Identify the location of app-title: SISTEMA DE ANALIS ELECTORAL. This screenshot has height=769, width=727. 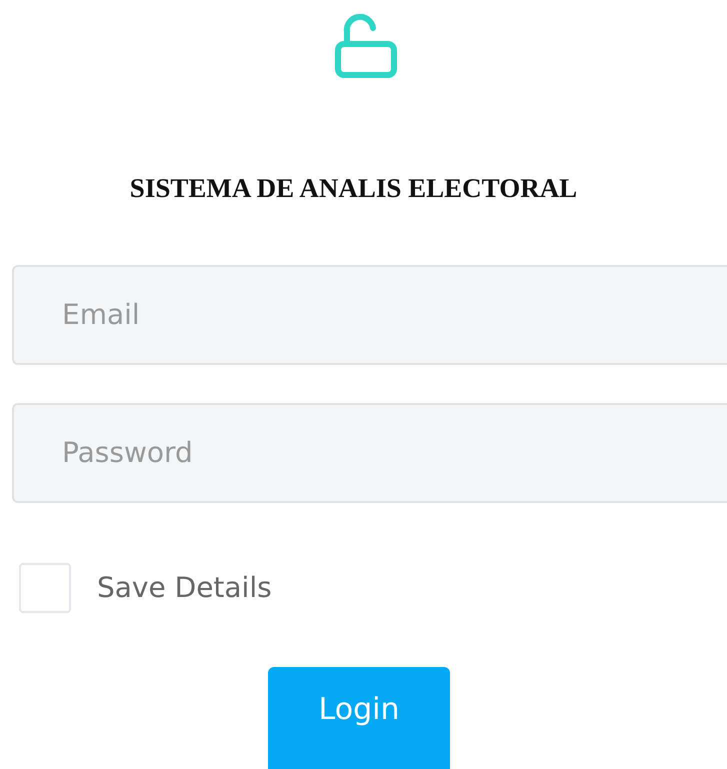
(354, 188).